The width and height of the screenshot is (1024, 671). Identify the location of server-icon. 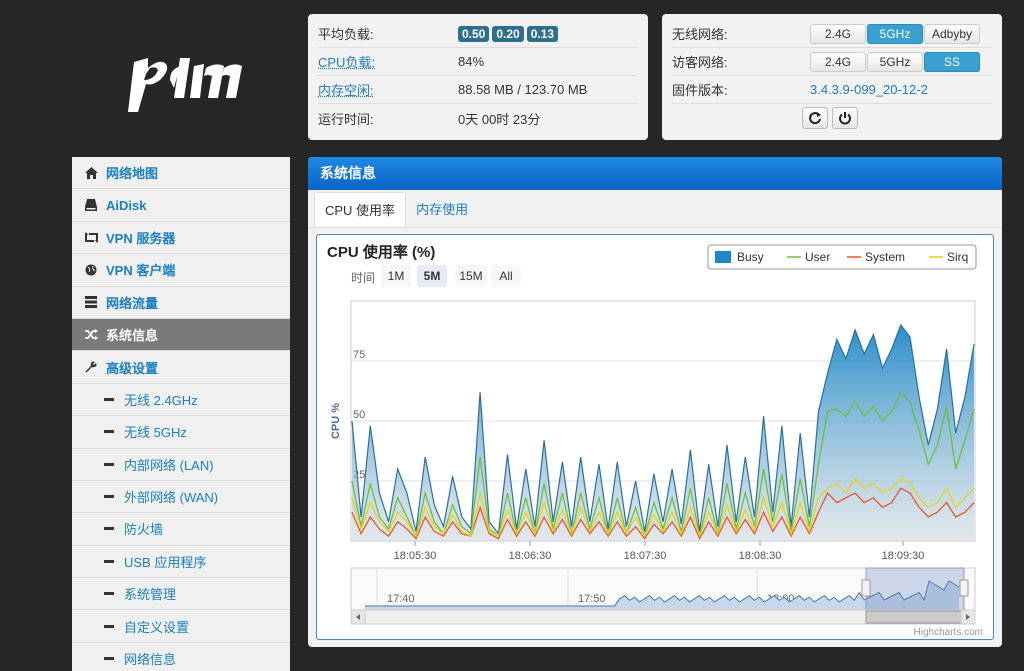
(91, 302).